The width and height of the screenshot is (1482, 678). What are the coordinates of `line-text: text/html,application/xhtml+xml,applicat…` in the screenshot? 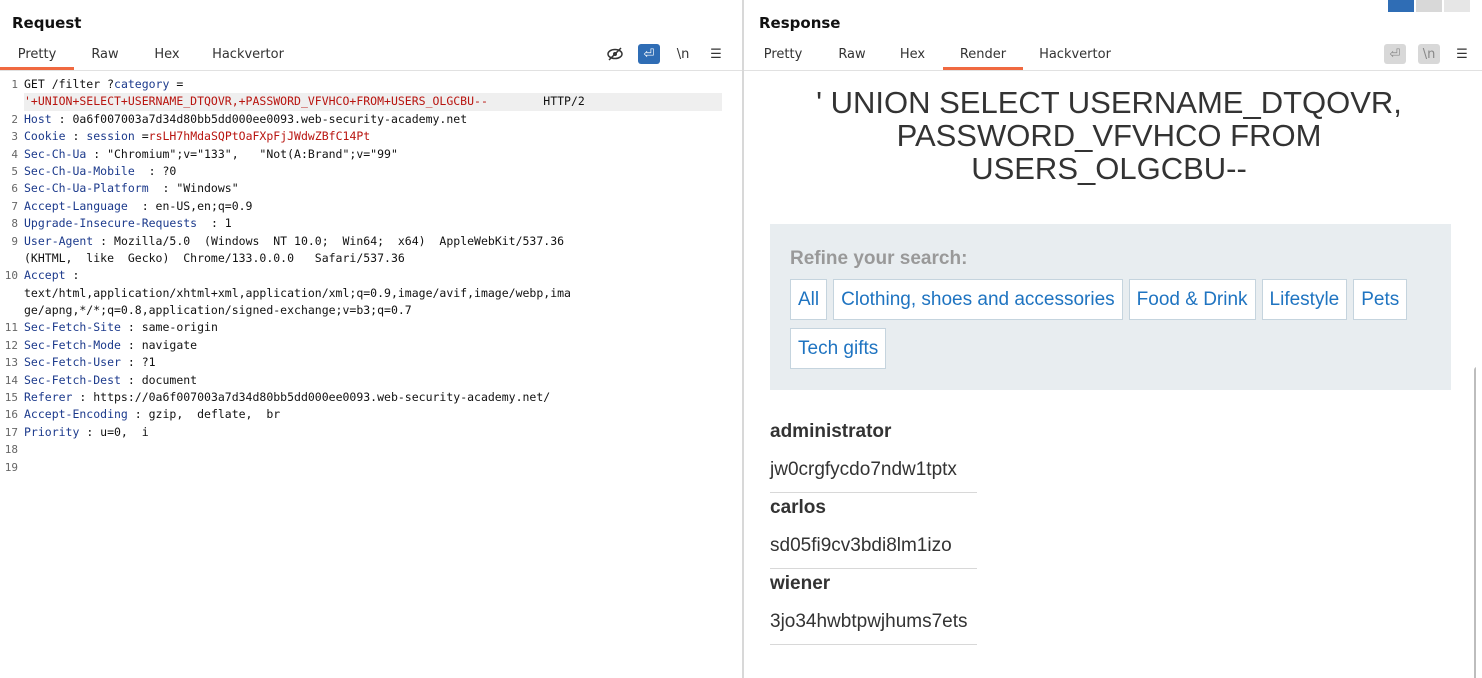 It's located at (297, 293).